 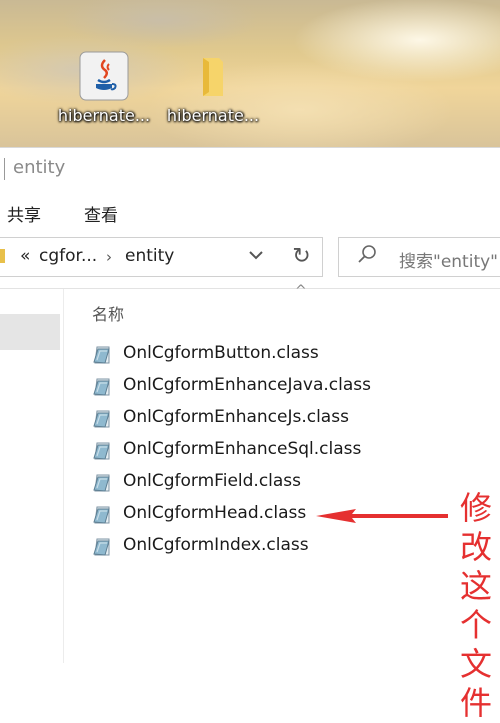 What do you see at coordinates (475, 508) in the screenshot?
I see `annotation-char: 修` at bounding box center [475, 508].